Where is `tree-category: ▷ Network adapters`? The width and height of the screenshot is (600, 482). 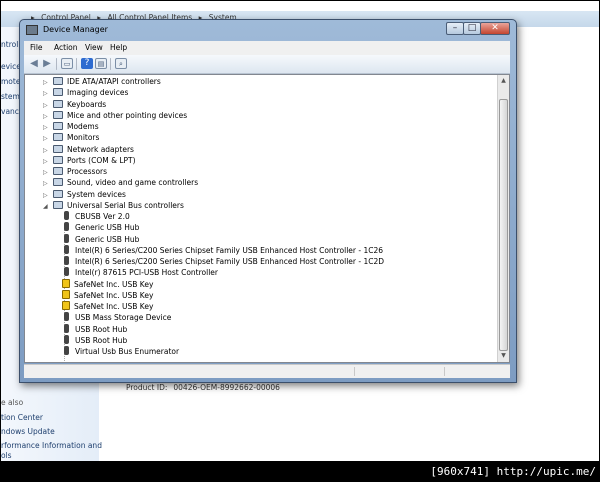
tree-category: ▷ Network adapters is located at coordinates (88, 149).